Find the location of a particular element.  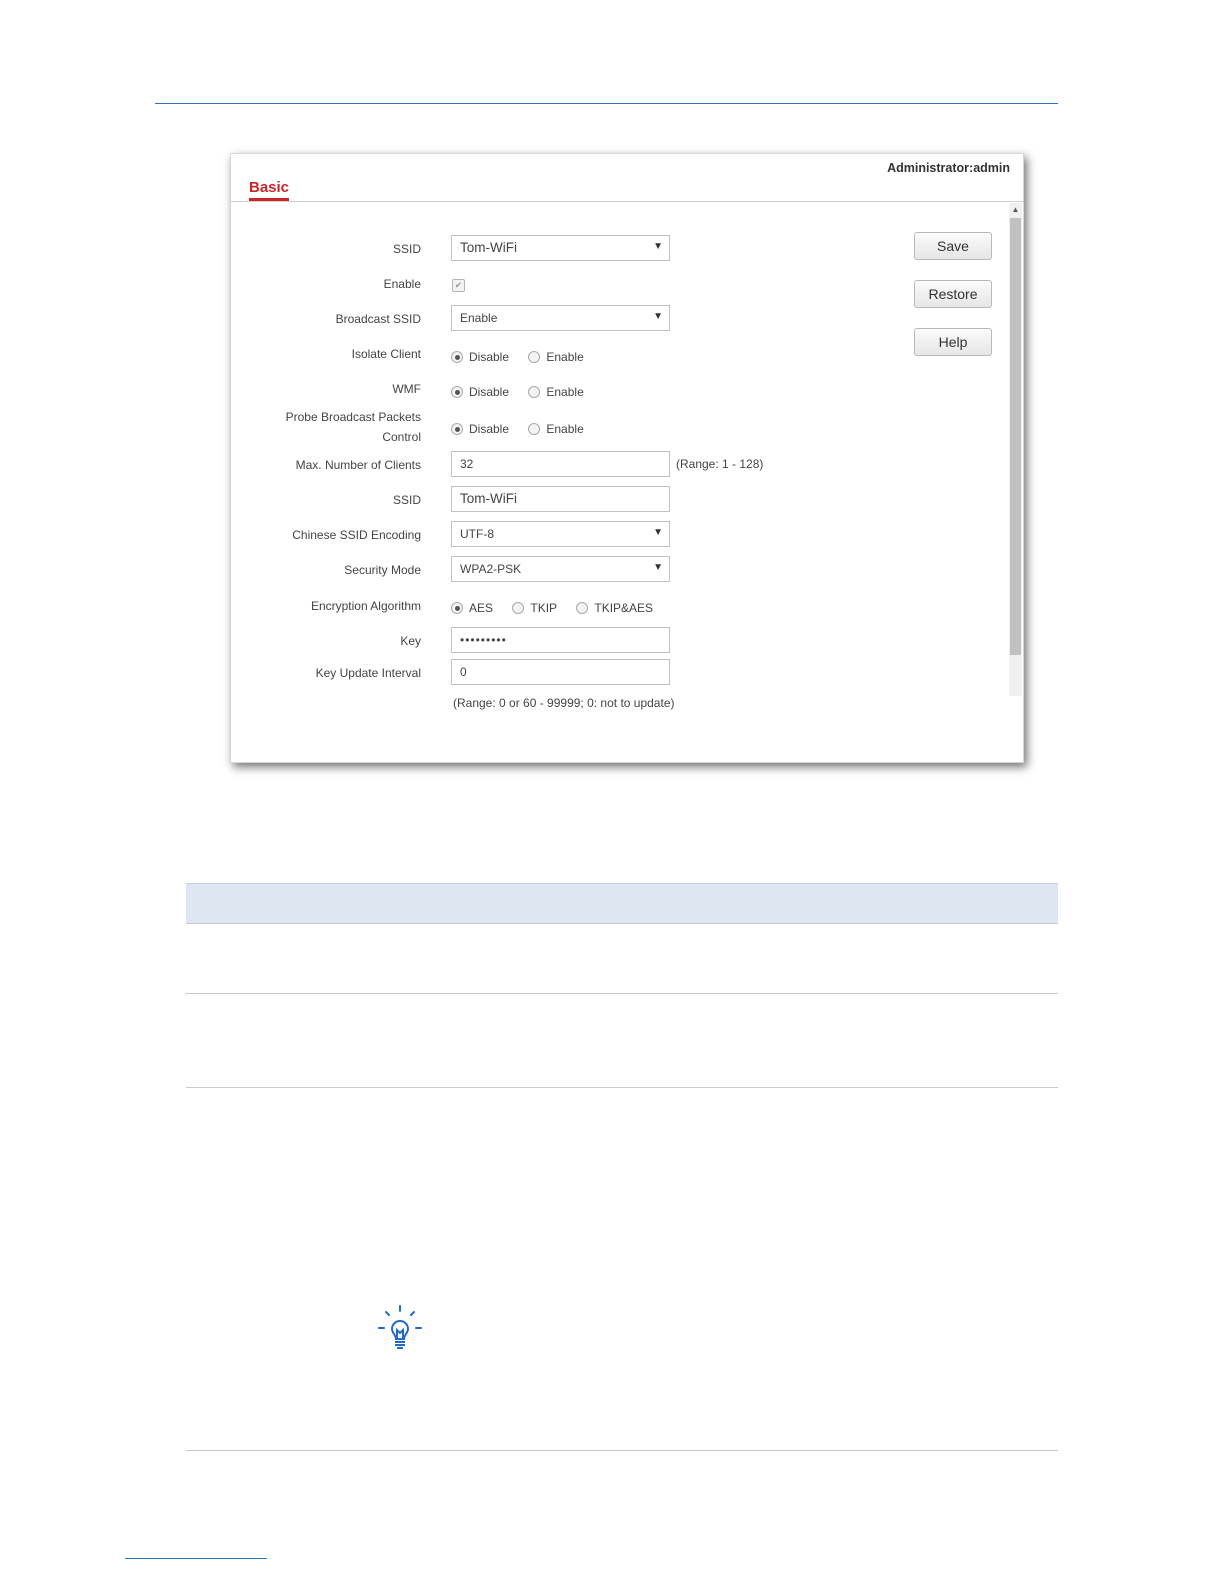

panel-divider is located at coordinates (627, 201).